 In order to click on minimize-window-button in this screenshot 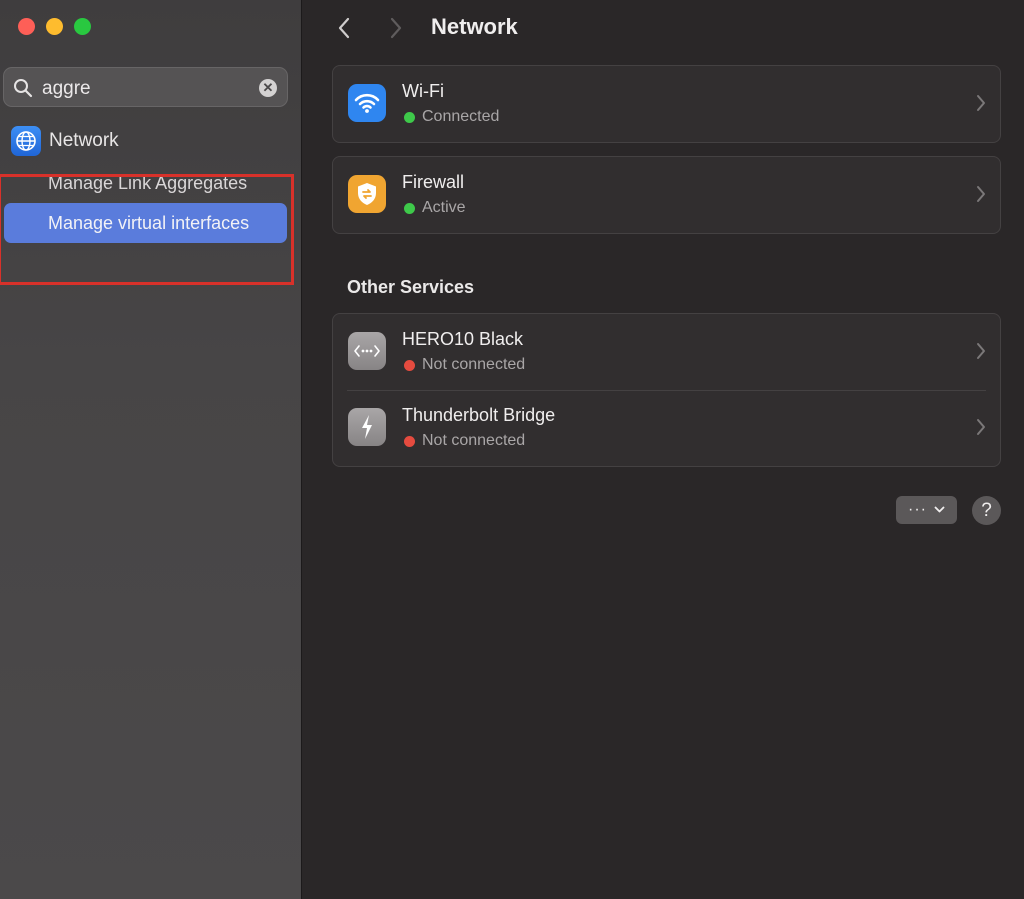, I will do `click(54, 26)`.